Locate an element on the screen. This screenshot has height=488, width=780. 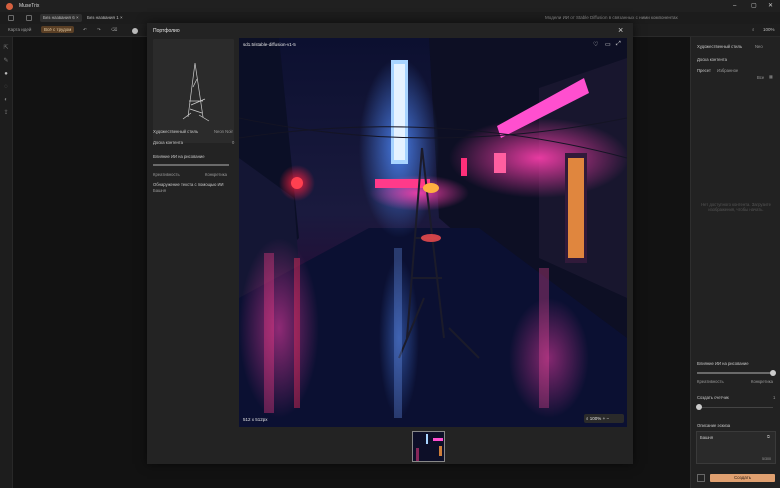
sketch-preview is located at coordinates (193, 91).